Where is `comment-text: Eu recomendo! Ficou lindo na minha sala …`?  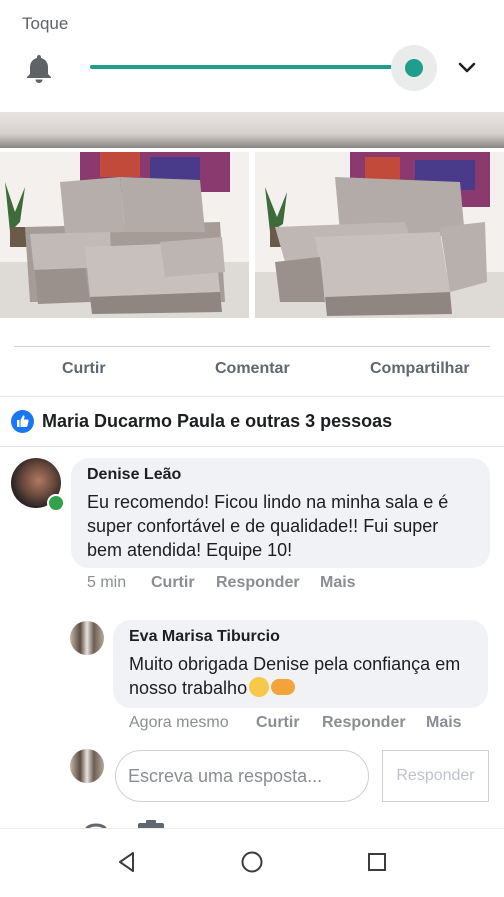
comment-text: Eu recomendo! Ficou lindo na minha sala … is located at coordinates (268, 526).